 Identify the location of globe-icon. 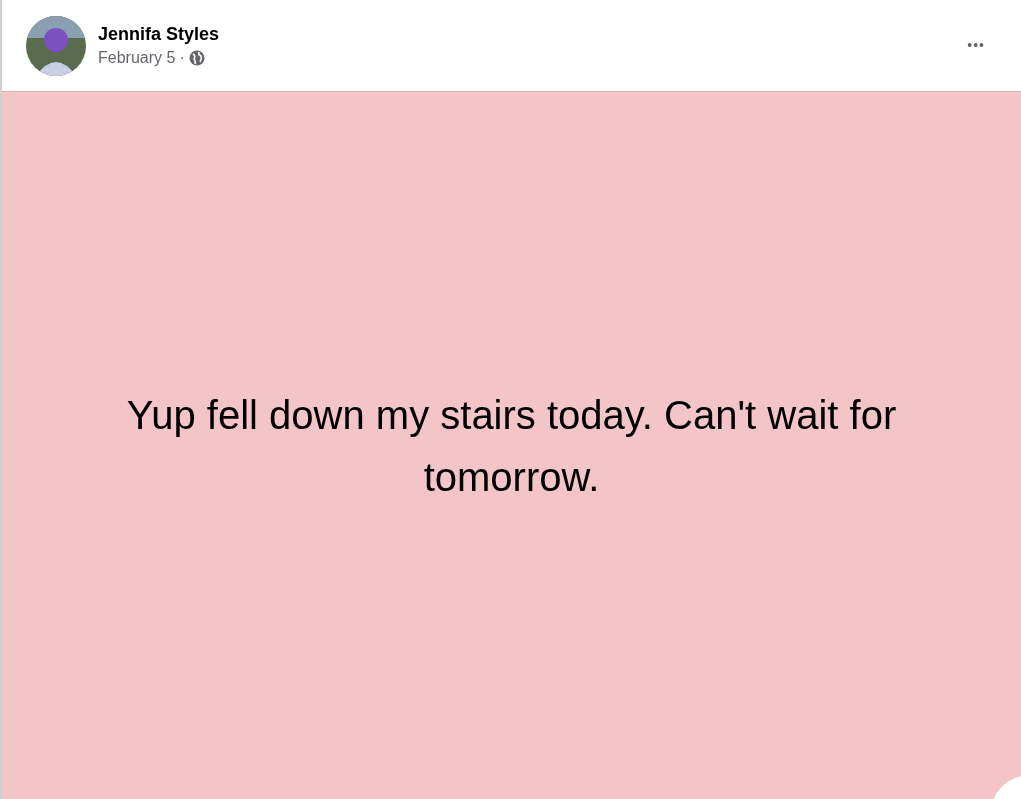
(196, 57).